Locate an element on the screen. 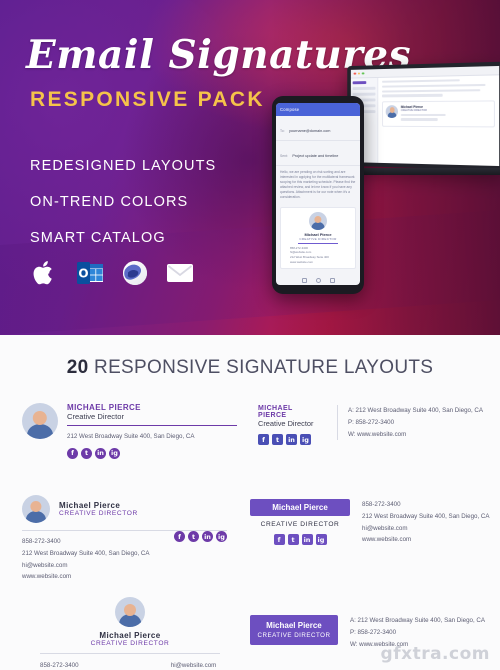  apple-icon is located at coordinates (45, 273).